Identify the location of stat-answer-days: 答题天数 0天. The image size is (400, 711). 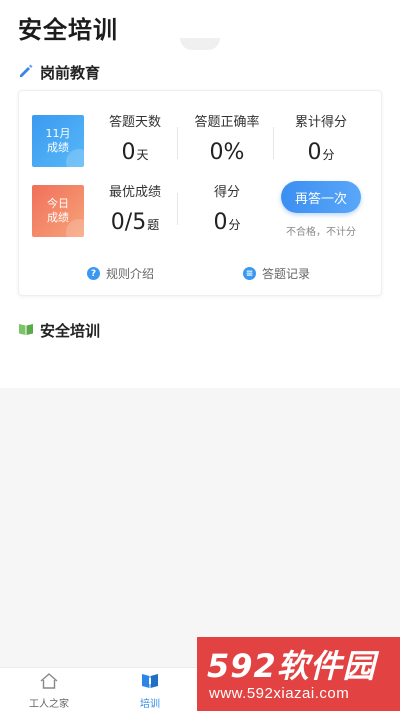
(134, 140).